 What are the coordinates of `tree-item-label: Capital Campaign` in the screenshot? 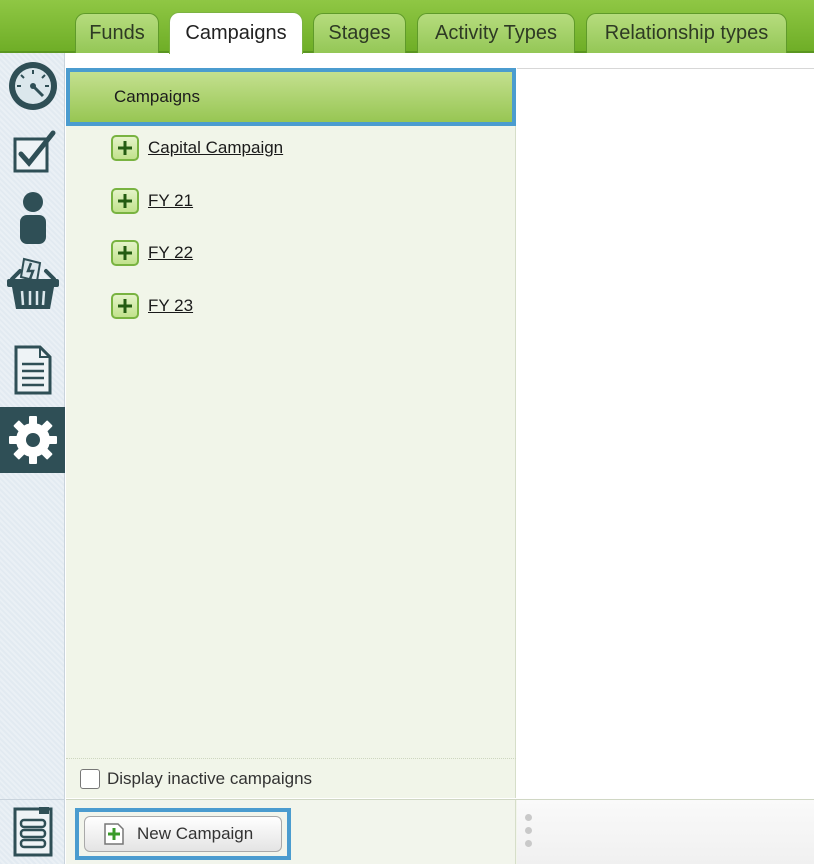 It's located at (215, 148).